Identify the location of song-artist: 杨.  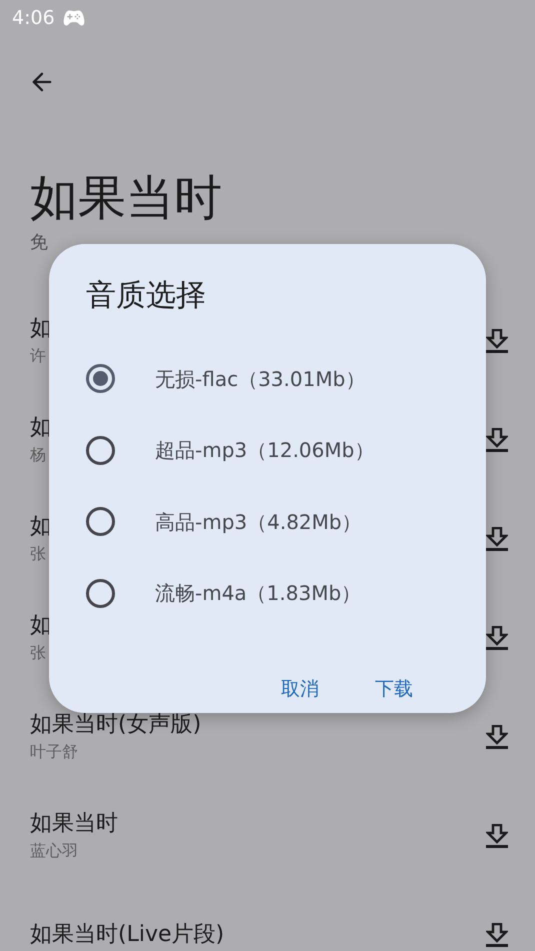
(38, 455).